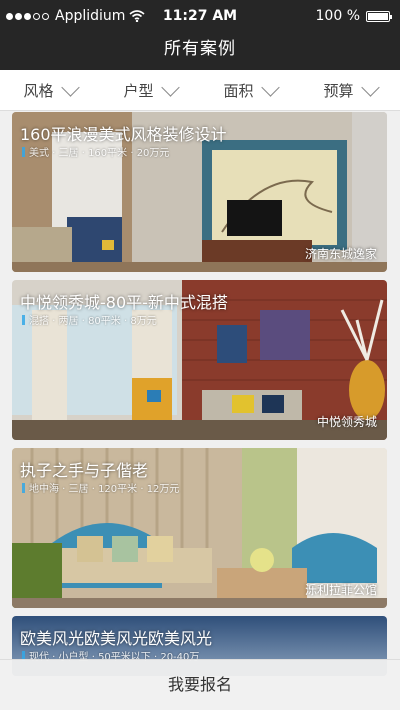  Describe the element at coordinates (124, 302) in the screenshot. I see `case-title: 中悦领秀城-80平-新中式混搭` at that location.